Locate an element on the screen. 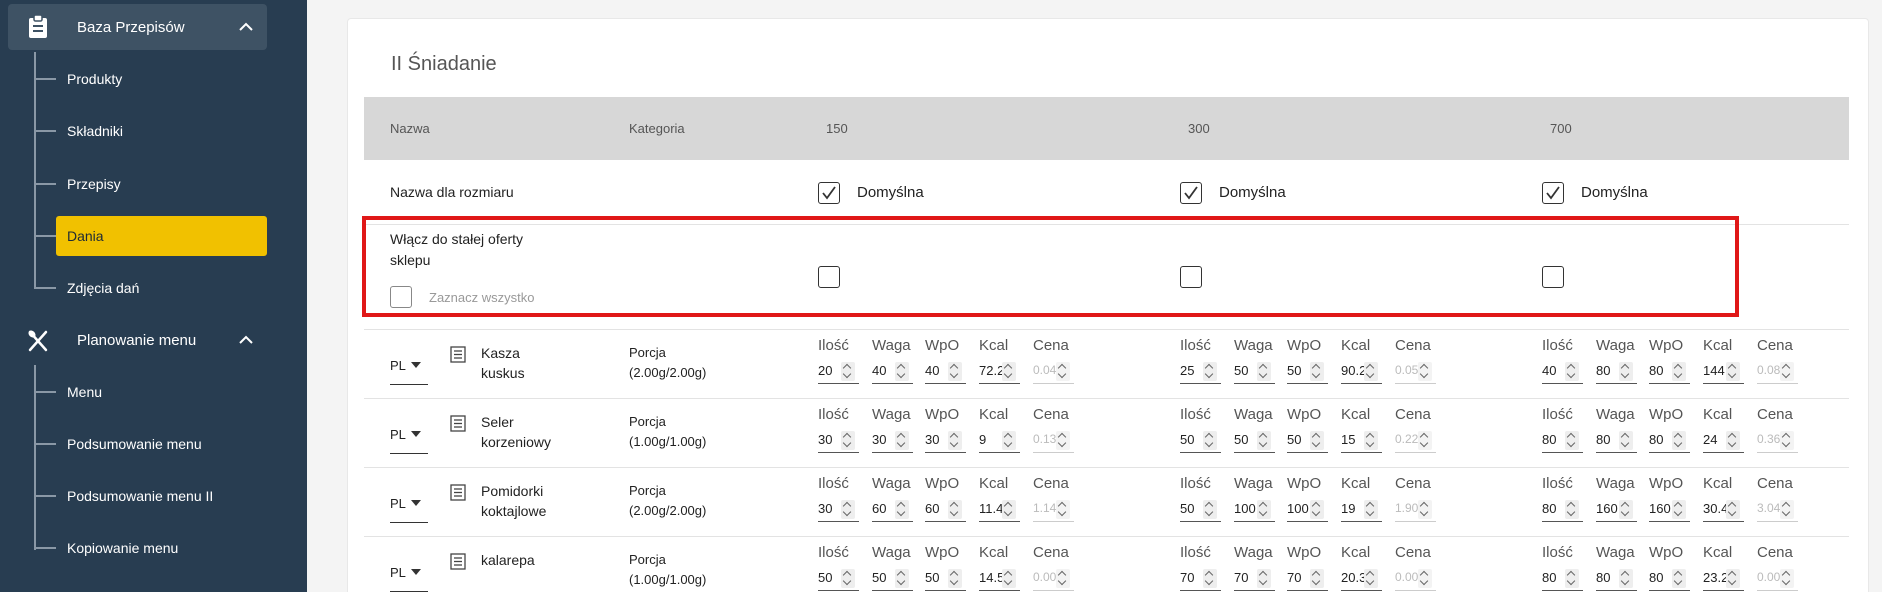 The width and height of the screenshot is (1882, 592). quantity-input: 23.2 is located at coordinates (1723, 579).